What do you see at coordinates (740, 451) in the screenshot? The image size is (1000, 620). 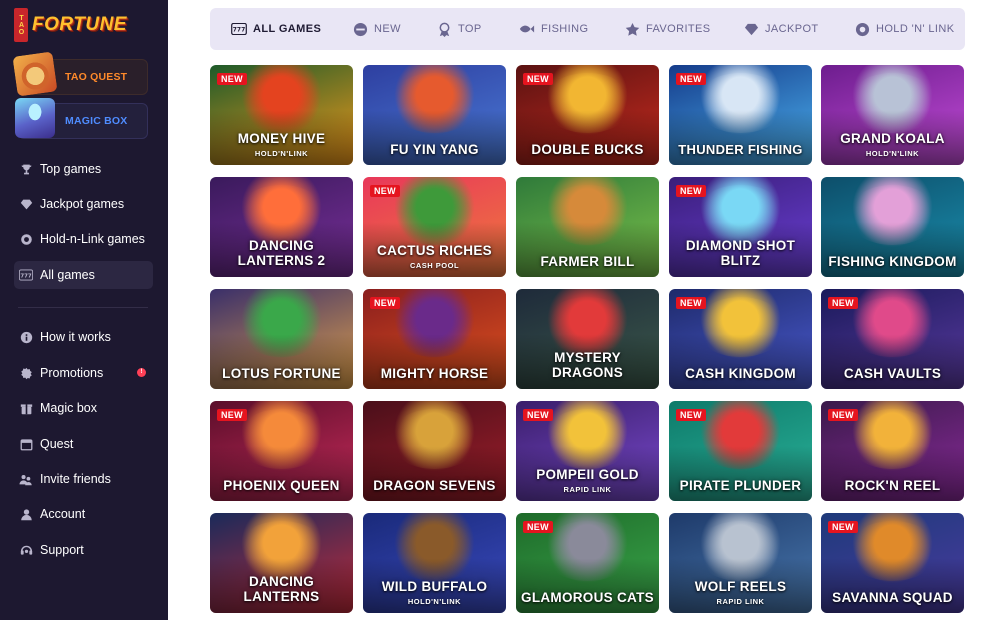 I see `game-card: NEW PIRATE PLUNDER` at bounding box center [740, 451].